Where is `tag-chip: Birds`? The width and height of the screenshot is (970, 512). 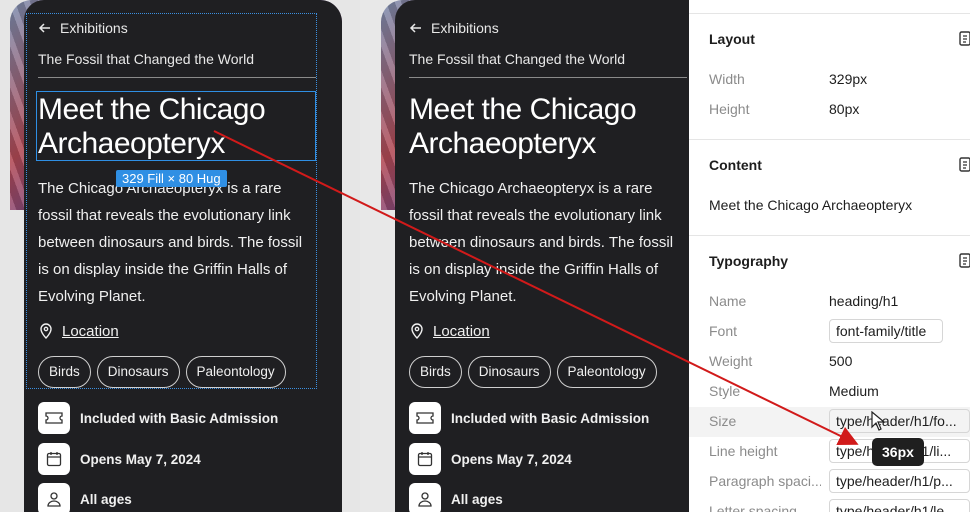 tag-chip: Birds is located at coordinates (435, 372).